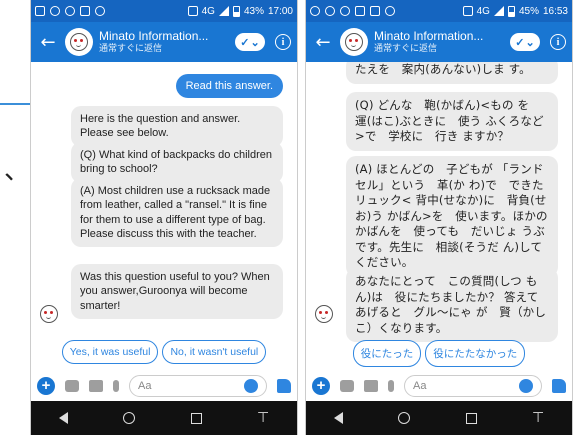 The width and height of the screenshot is (573, 435). I want to click on battery-percent: 43%, so click(253, 11).